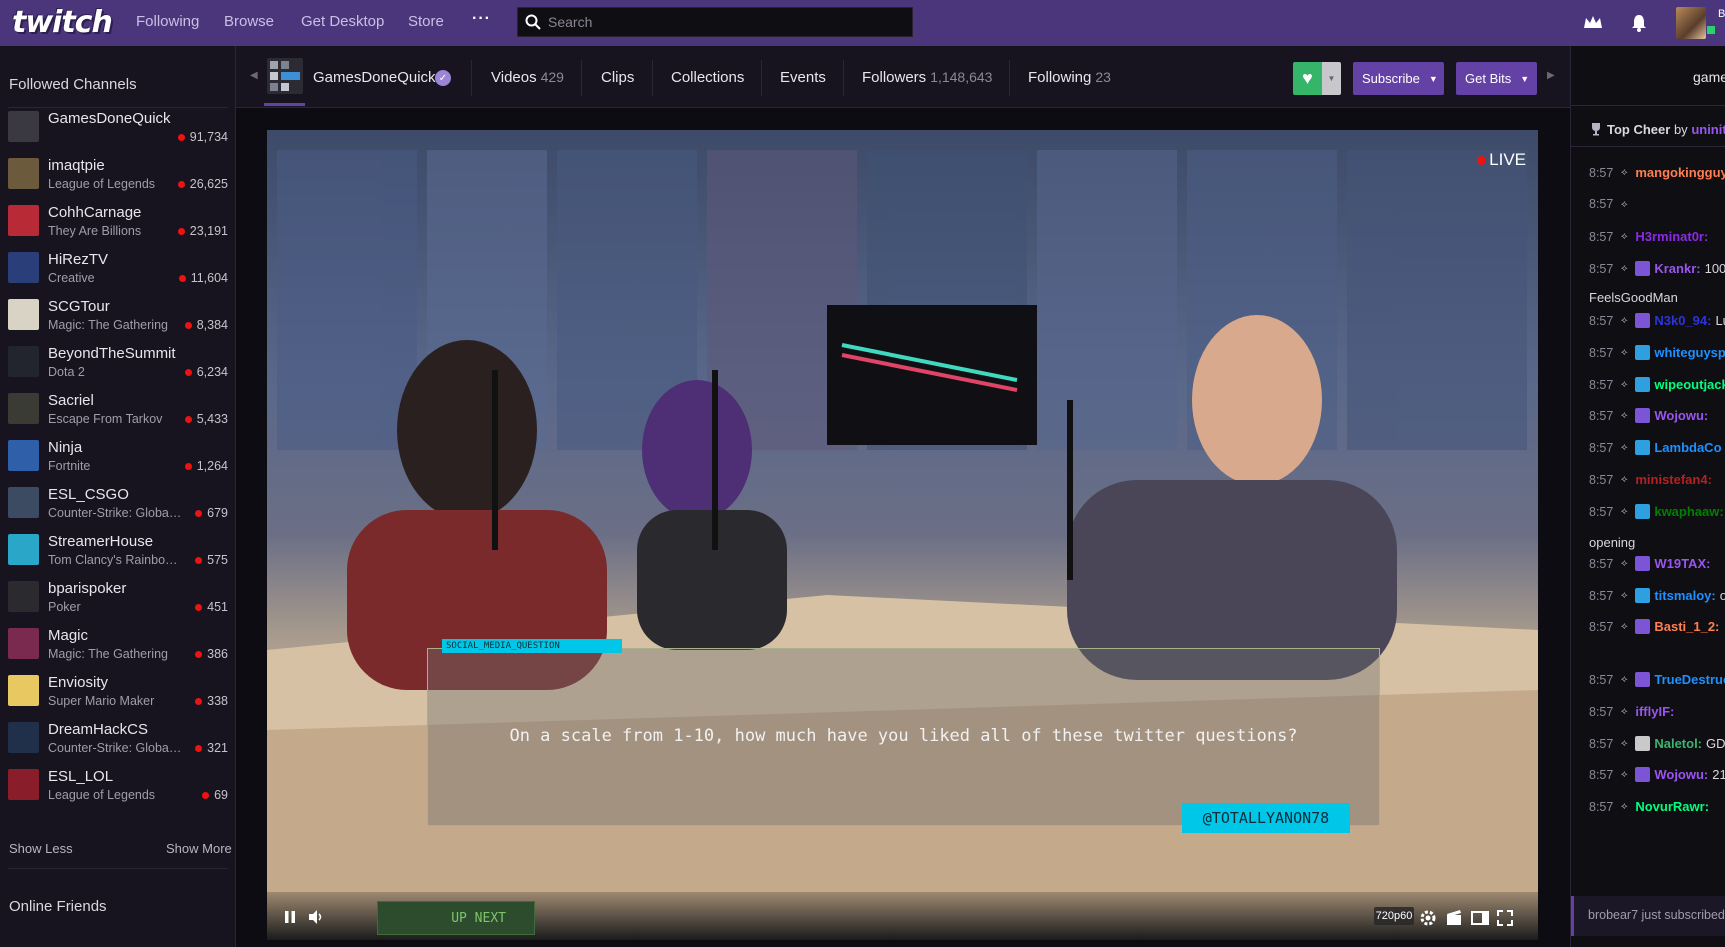  Describe the element at coordinates (927, 77) in the screenshot. I see `tab-followers: Followers 1,148,643` at that location.